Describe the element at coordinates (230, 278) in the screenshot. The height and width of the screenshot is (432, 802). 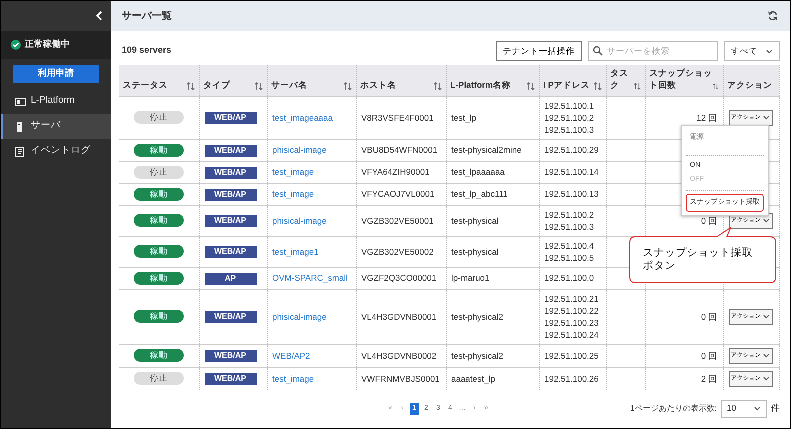
I see `type-badge: AP` at that location.